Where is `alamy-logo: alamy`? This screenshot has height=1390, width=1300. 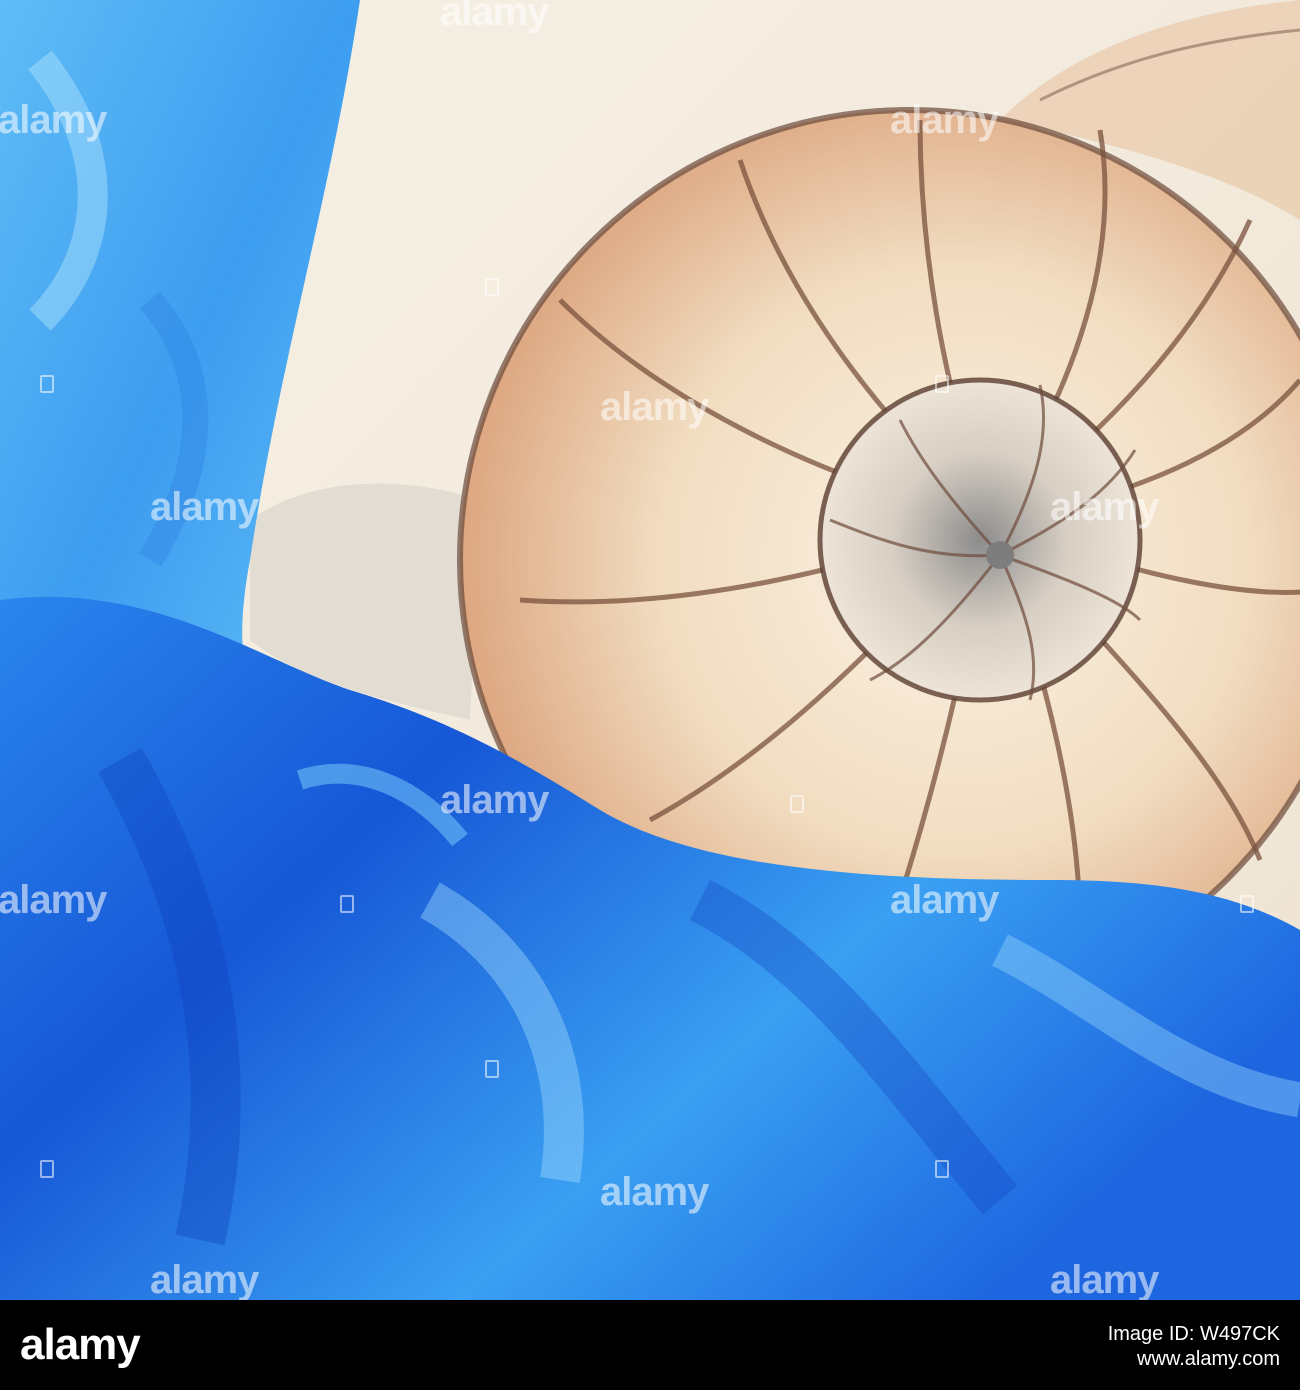
alamy-logo: alamy is located at coordinates (80, 1344).